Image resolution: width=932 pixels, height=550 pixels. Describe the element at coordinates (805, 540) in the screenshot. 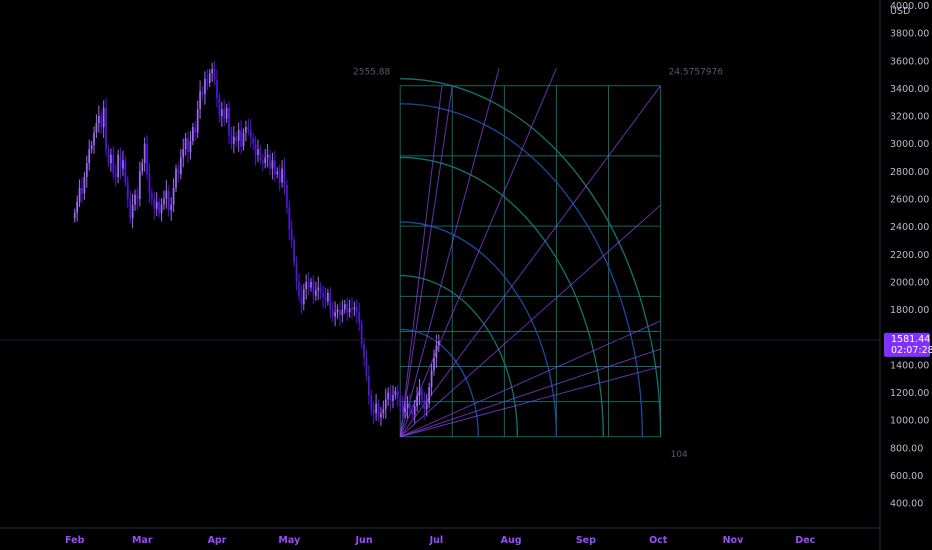

I see `time-tick-label: Dec` at that location.